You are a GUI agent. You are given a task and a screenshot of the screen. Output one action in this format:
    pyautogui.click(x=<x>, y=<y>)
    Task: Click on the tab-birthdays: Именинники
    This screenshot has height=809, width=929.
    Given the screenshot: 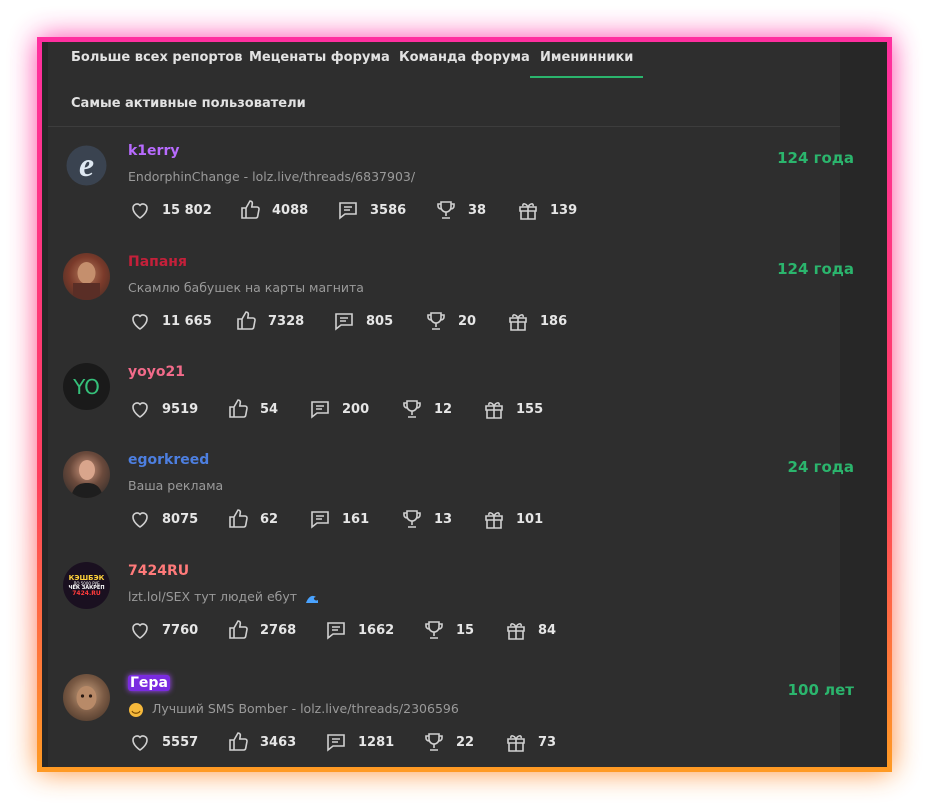 What is the action you would take?
    pyautogui.click(x=586, y=64)
    